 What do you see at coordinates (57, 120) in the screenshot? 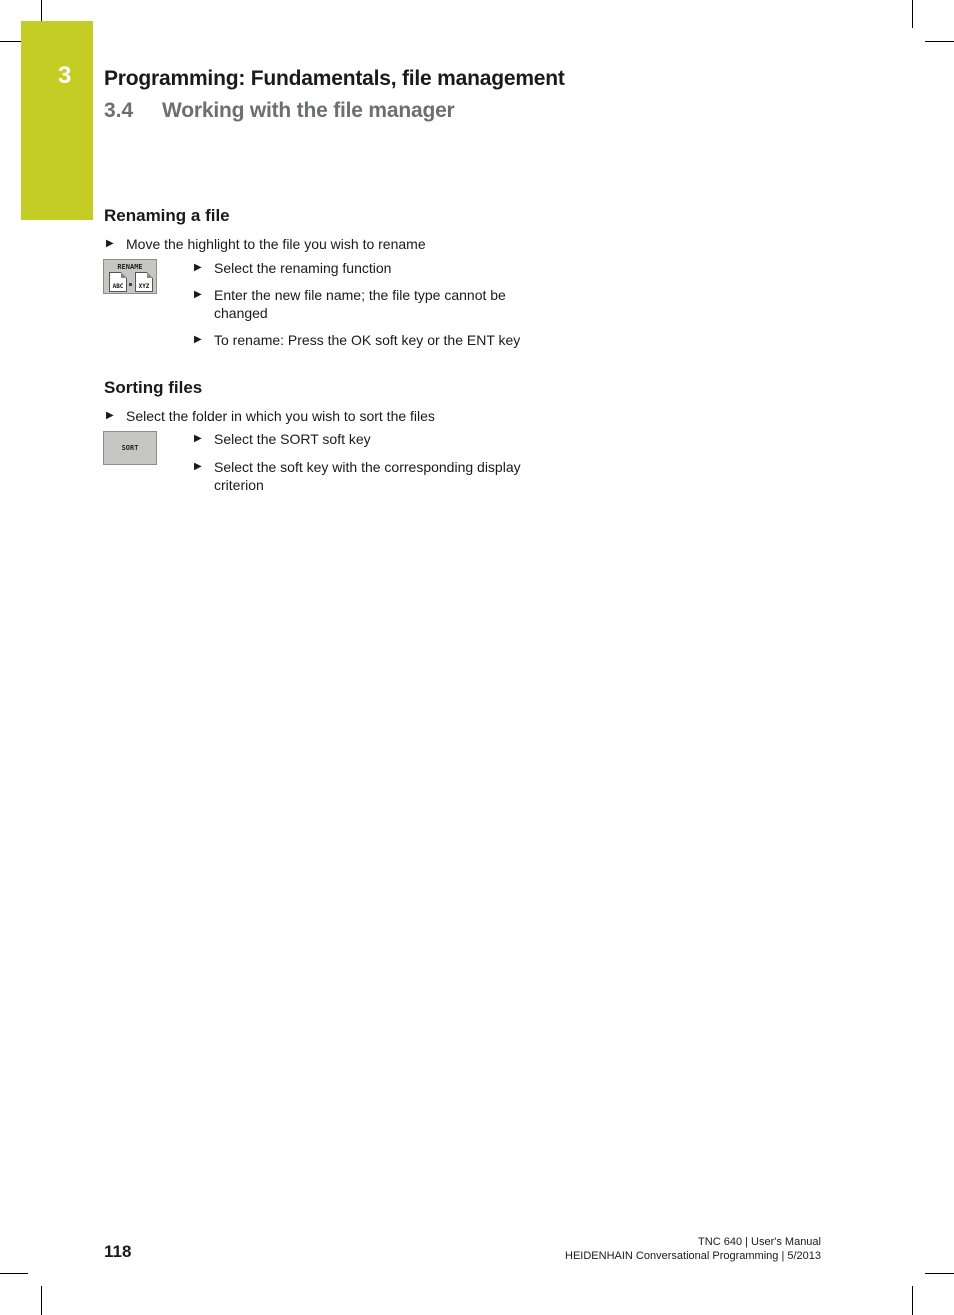
I see `chapter-tab` at bounding box center [57, 120].